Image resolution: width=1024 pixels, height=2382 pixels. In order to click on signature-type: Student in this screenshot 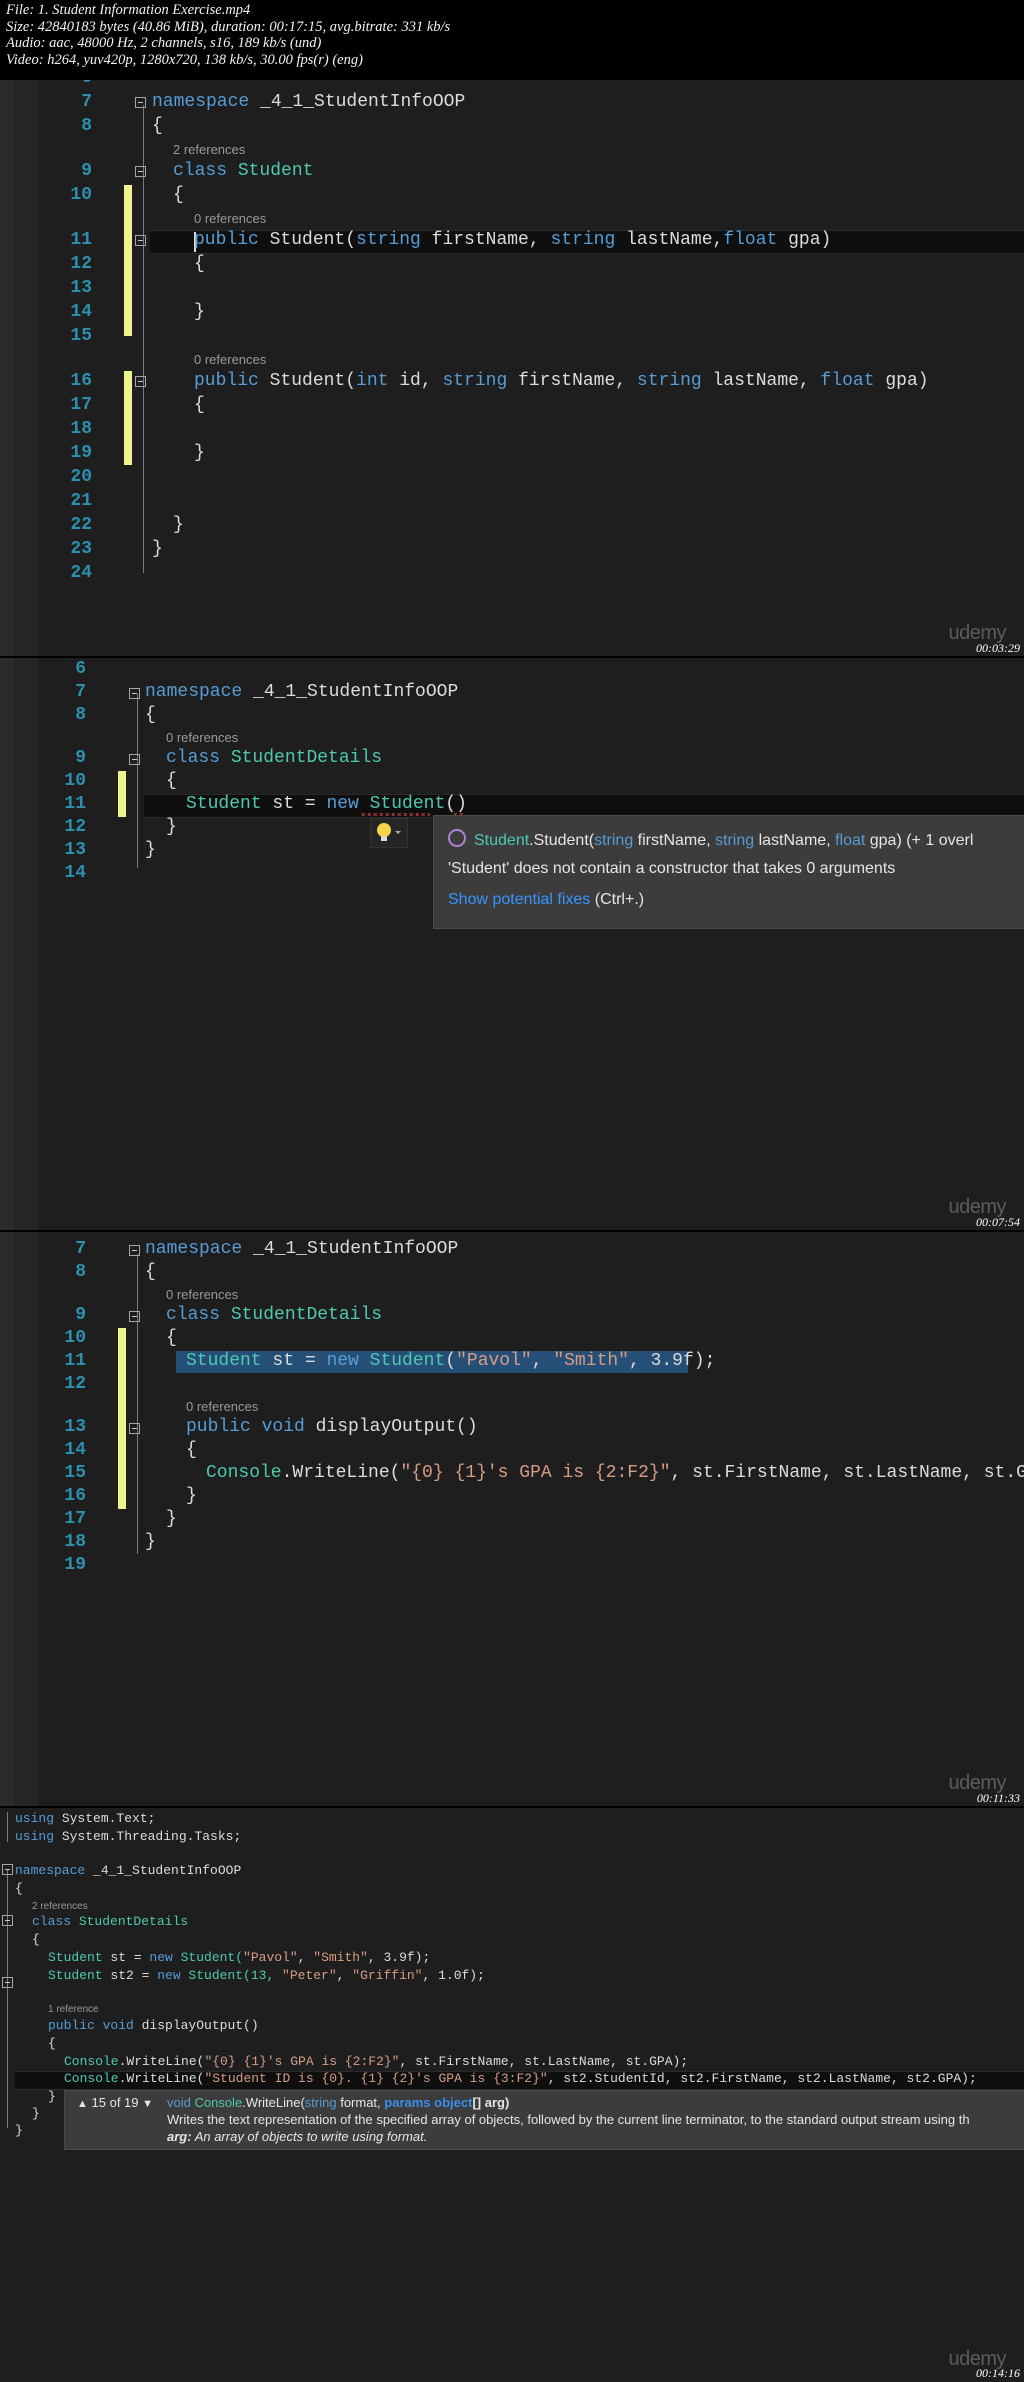, I will do `click(502, 840)`.